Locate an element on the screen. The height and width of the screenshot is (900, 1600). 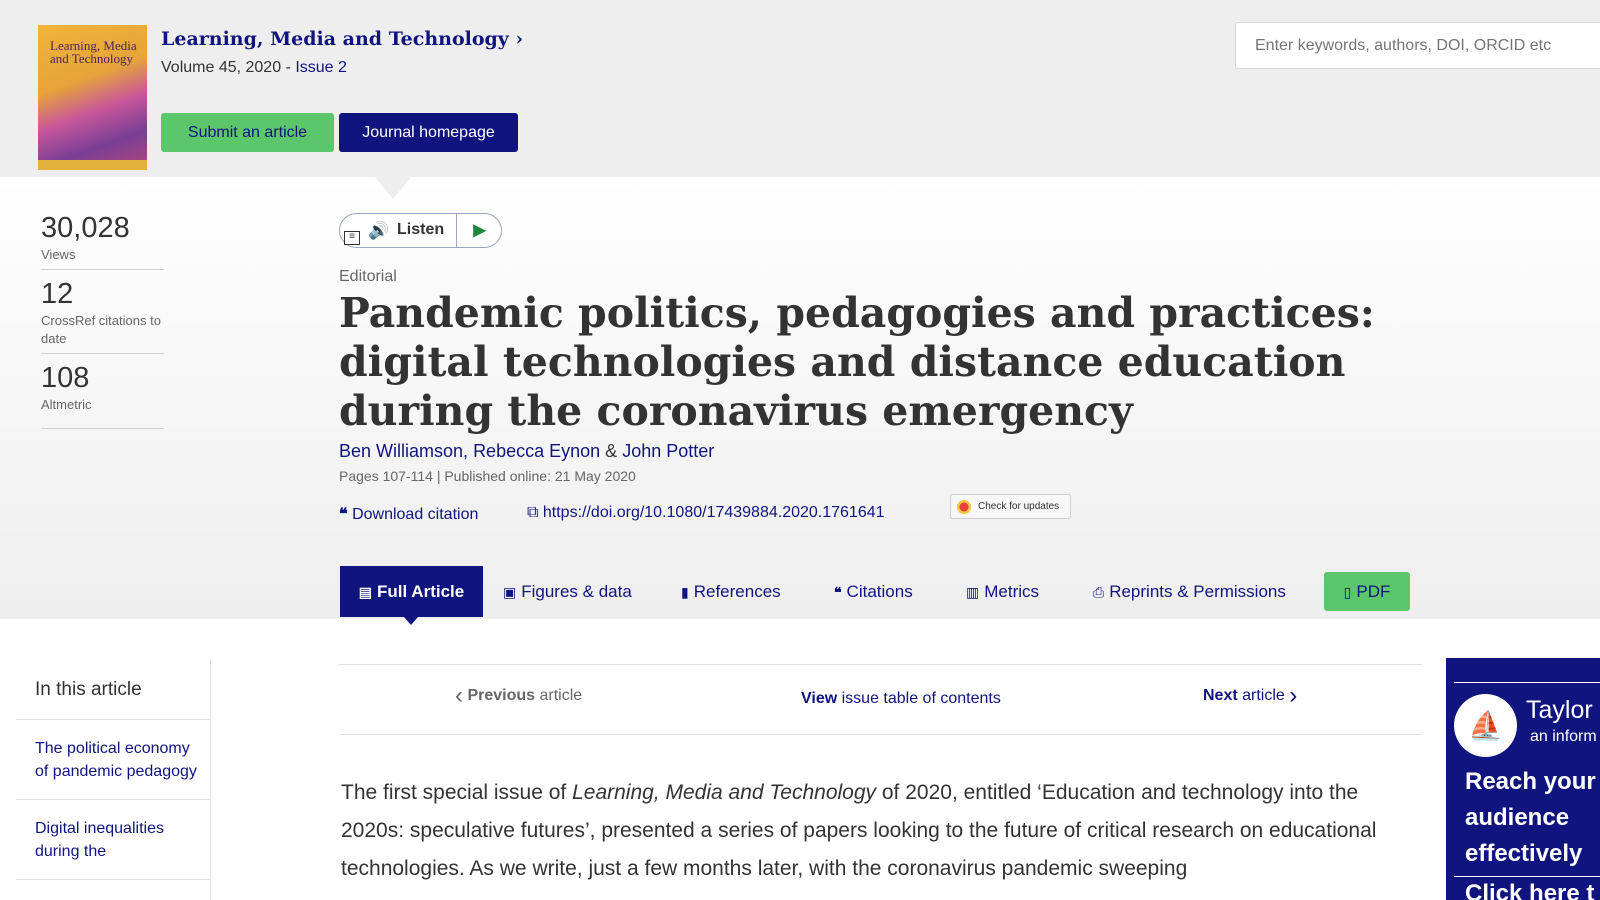
pdf-button: ▯ PDF is located at coordinates (1367, 591).